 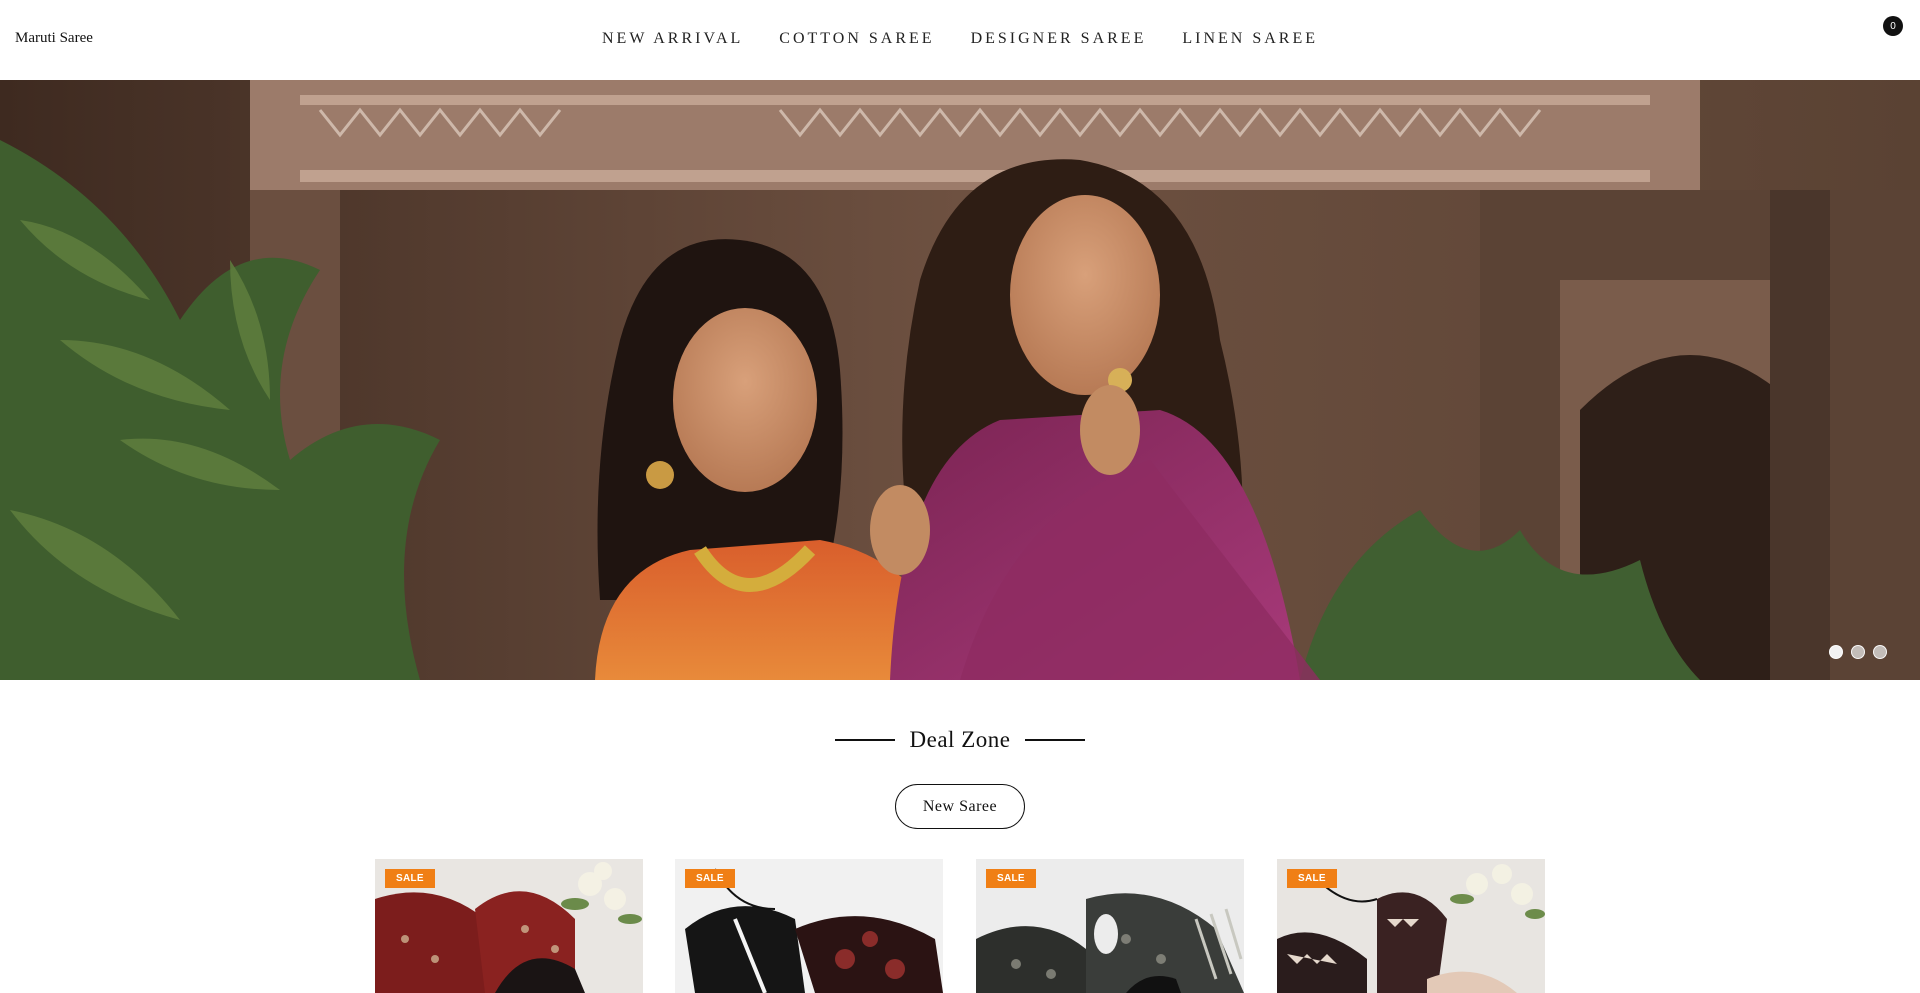 What do you see at coordinates (960, 806) in the screenshot?
I see `new-saree-tab: New Saree` at bounding box center [960, 806].